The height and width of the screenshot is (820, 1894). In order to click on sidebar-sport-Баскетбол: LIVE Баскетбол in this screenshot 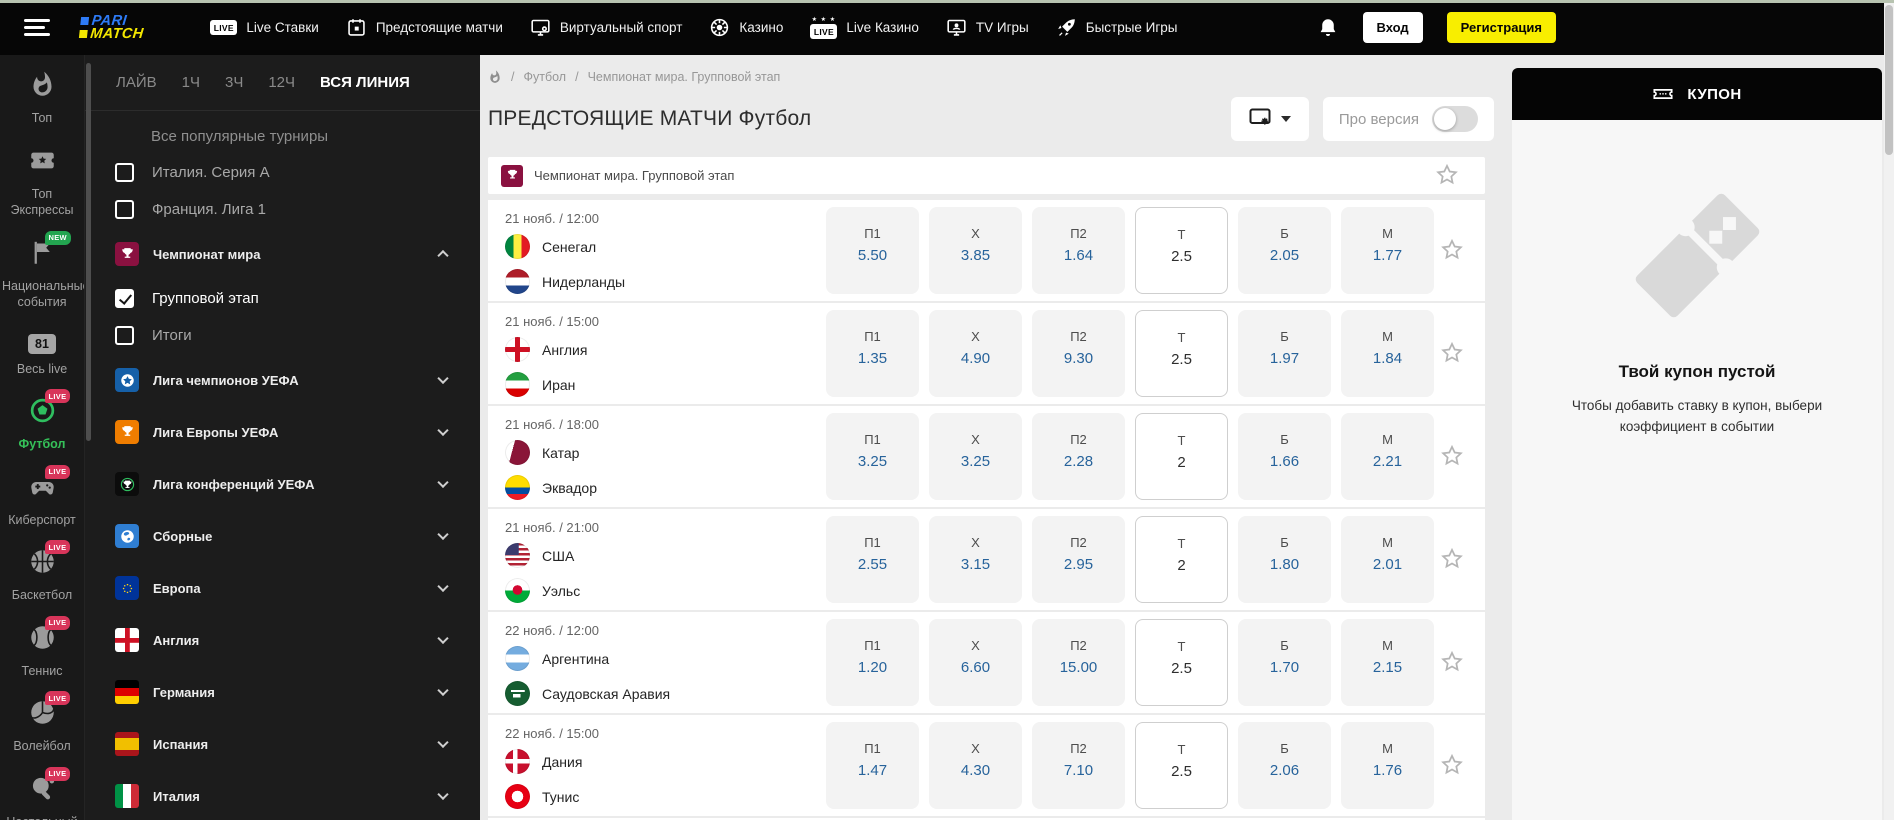, I will do `click(42, 572)`.